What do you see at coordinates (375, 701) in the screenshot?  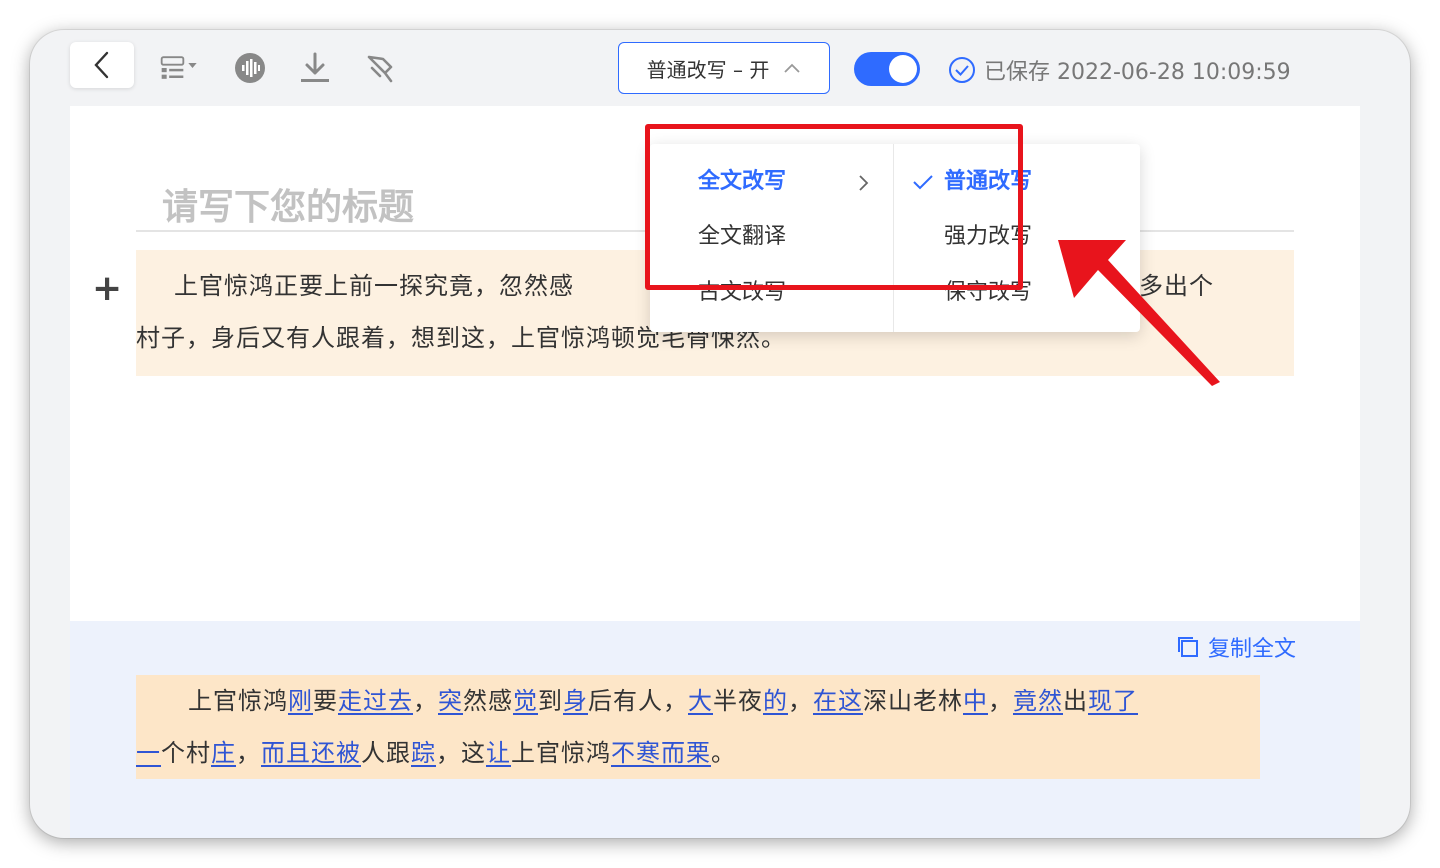 I see `changed-text: 走过去` at bounding box center [375, 701].